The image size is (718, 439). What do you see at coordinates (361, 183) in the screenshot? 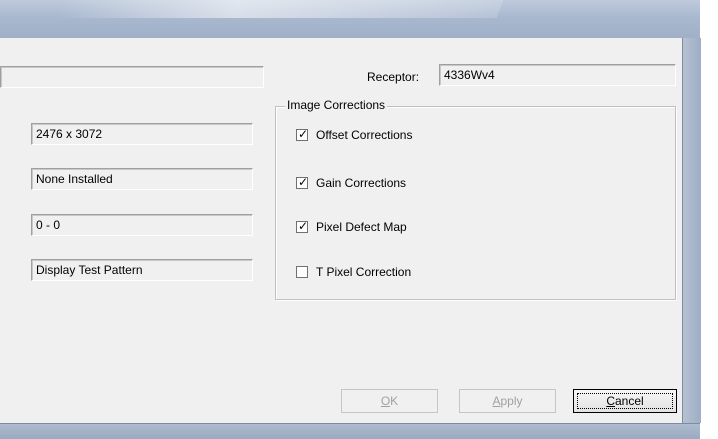
I see `checkbox-label: Gain Corrections` at bounding box center [361, 183].